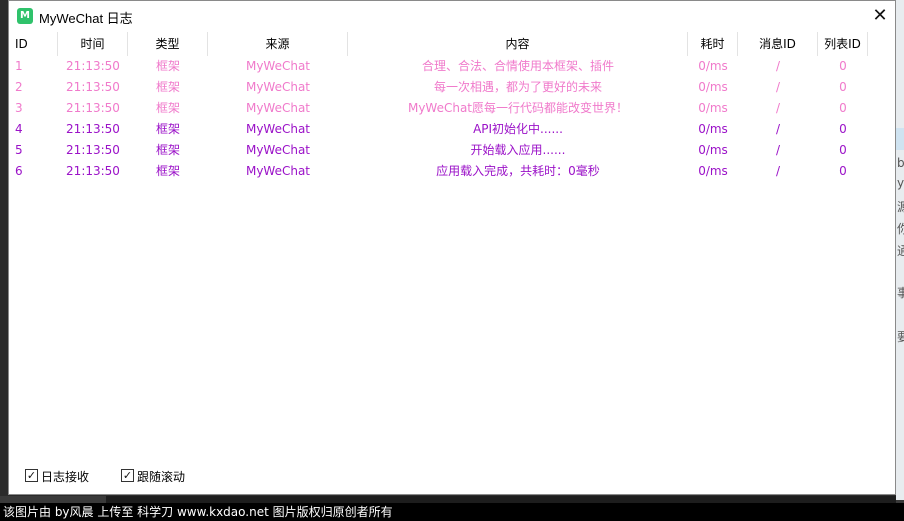 Image resolution: width=904 pixels, height=521 pixels. What do you see at coordinates (65, 477) in the screenshot?
I see `log-receive-label: 日志接收` at bounding box center [65, 477].